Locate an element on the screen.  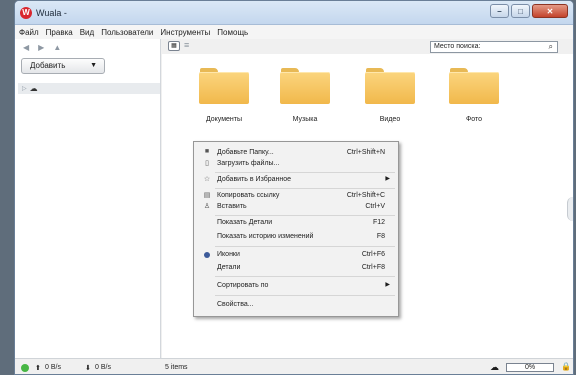
storage-progress: 0% is located at coordinates (530, 367).